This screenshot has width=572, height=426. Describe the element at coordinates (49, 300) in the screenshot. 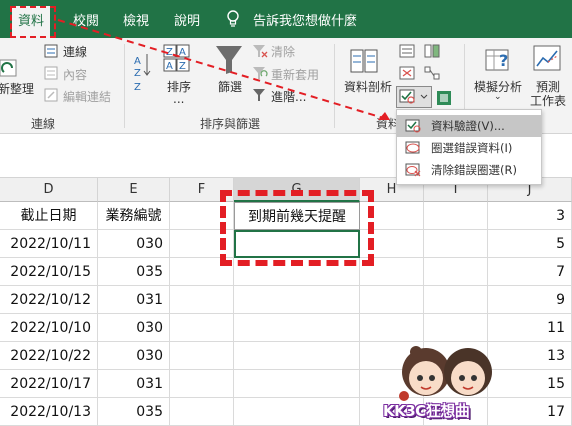

I see `cell-date: 2022/10/12` at that location.